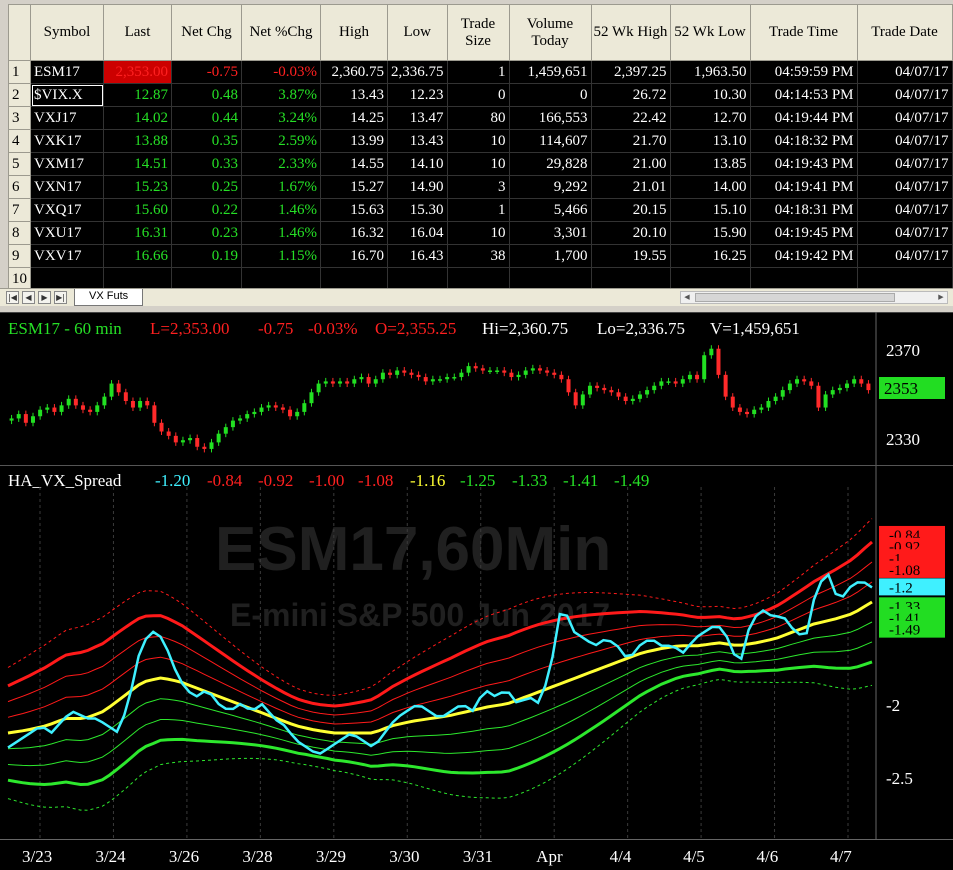 This screenshot has width=953, height=870. I want to click on cell-high: 15.63, so click(354, 210).